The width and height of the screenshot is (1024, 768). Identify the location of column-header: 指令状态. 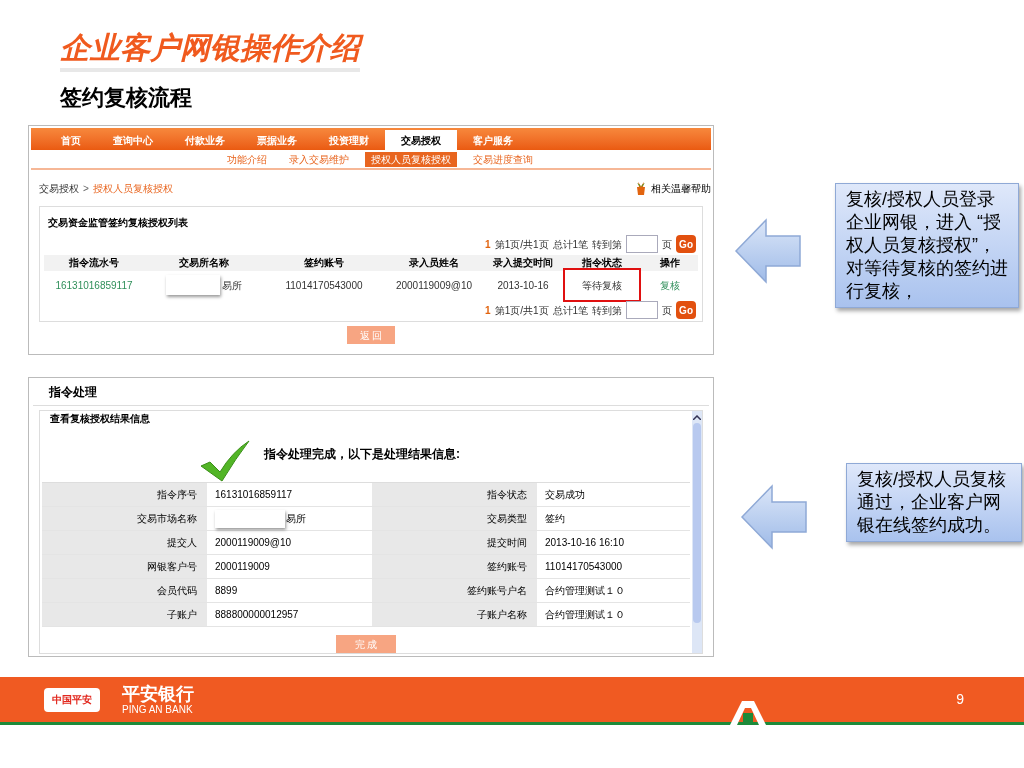
(602, 263).